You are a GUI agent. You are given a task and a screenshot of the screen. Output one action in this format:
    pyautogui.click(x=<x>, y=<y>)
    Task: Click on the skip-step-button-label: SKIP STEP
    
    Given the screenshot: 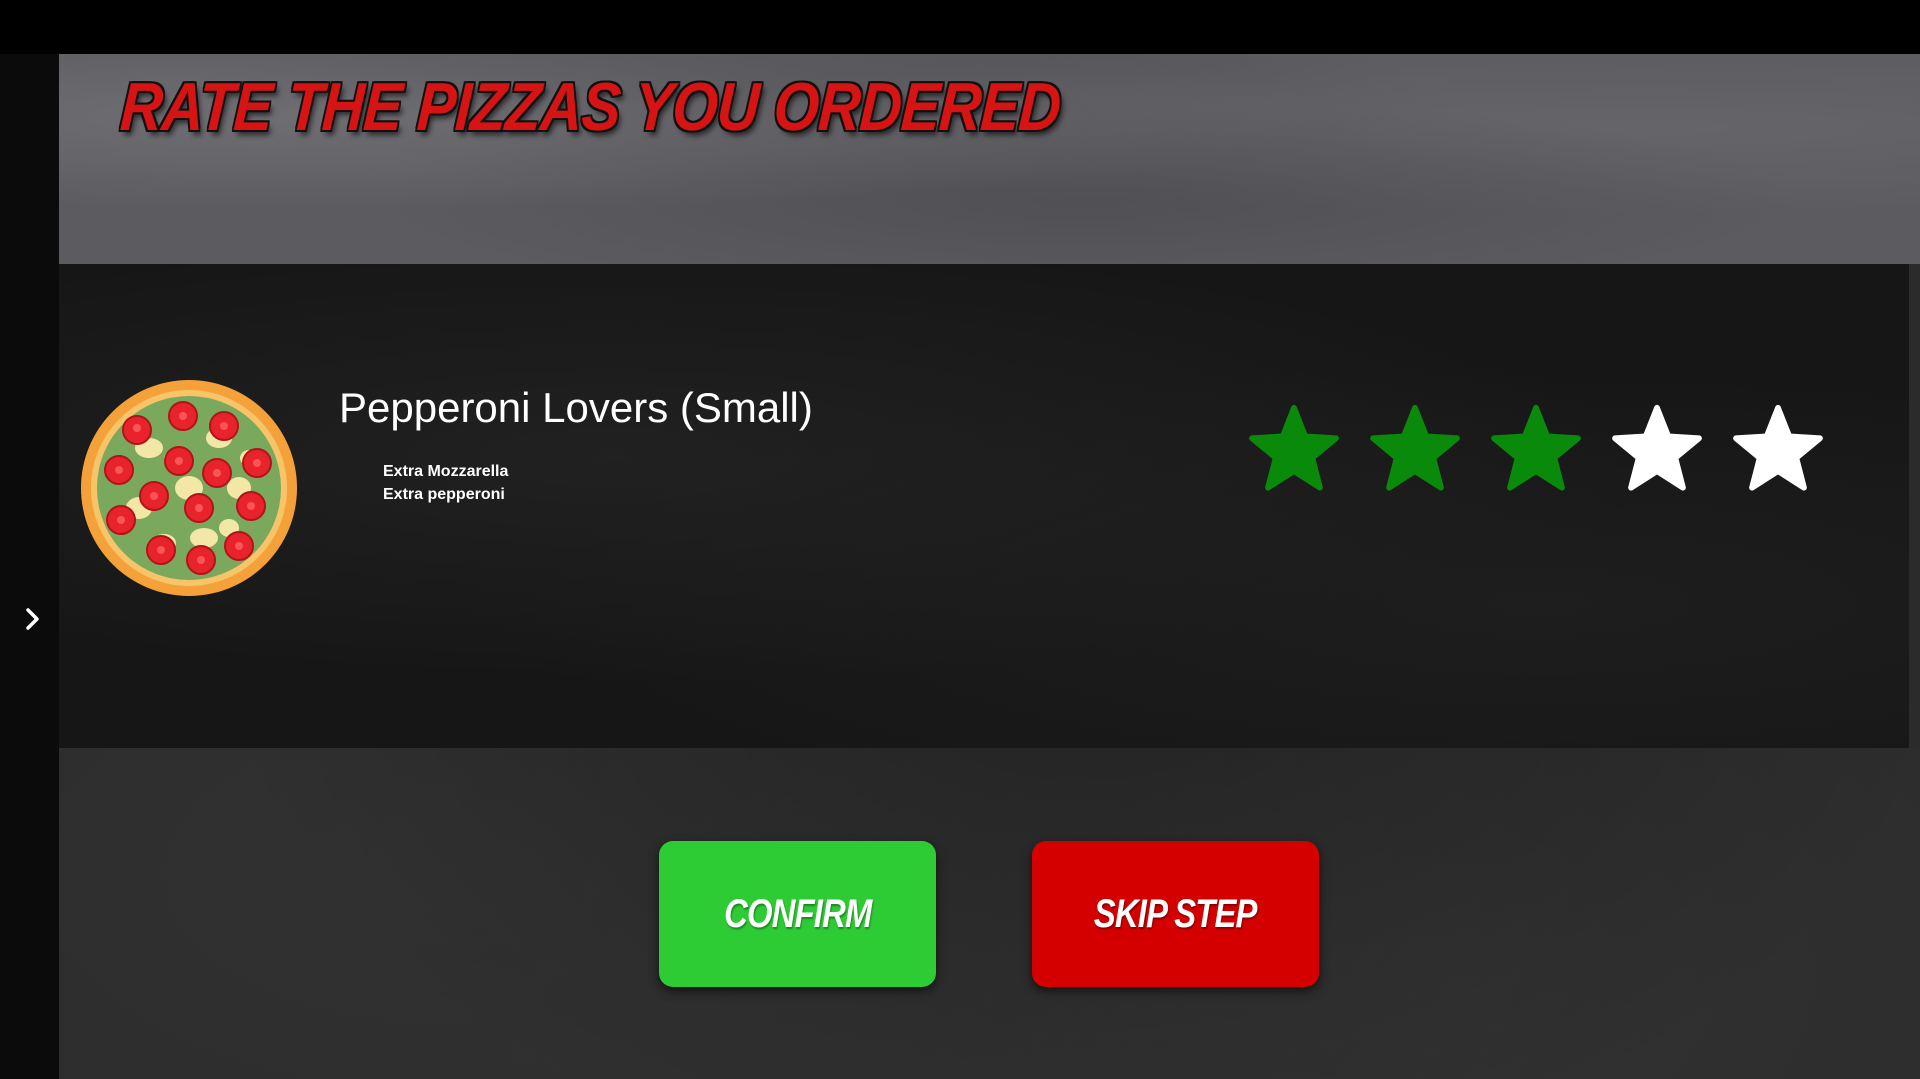 What is the action you would take?
    pyautogui.click(x=1176, y=913)
    